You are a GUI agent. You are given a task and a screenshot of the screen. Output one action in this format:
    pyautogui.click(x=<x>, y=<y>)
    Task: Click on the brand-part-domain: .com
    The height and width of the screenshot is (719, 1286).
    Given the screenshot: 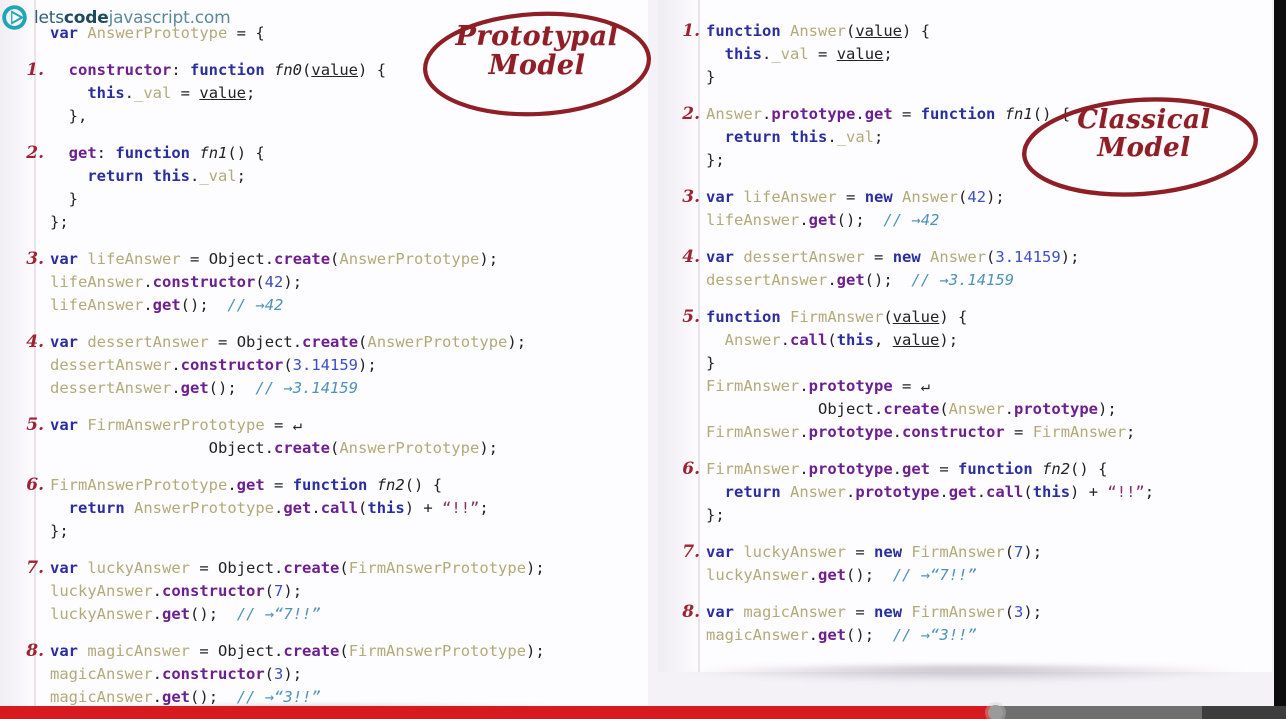 What is the action you would take?
    pyautogui.click(x=210, y=17)
    